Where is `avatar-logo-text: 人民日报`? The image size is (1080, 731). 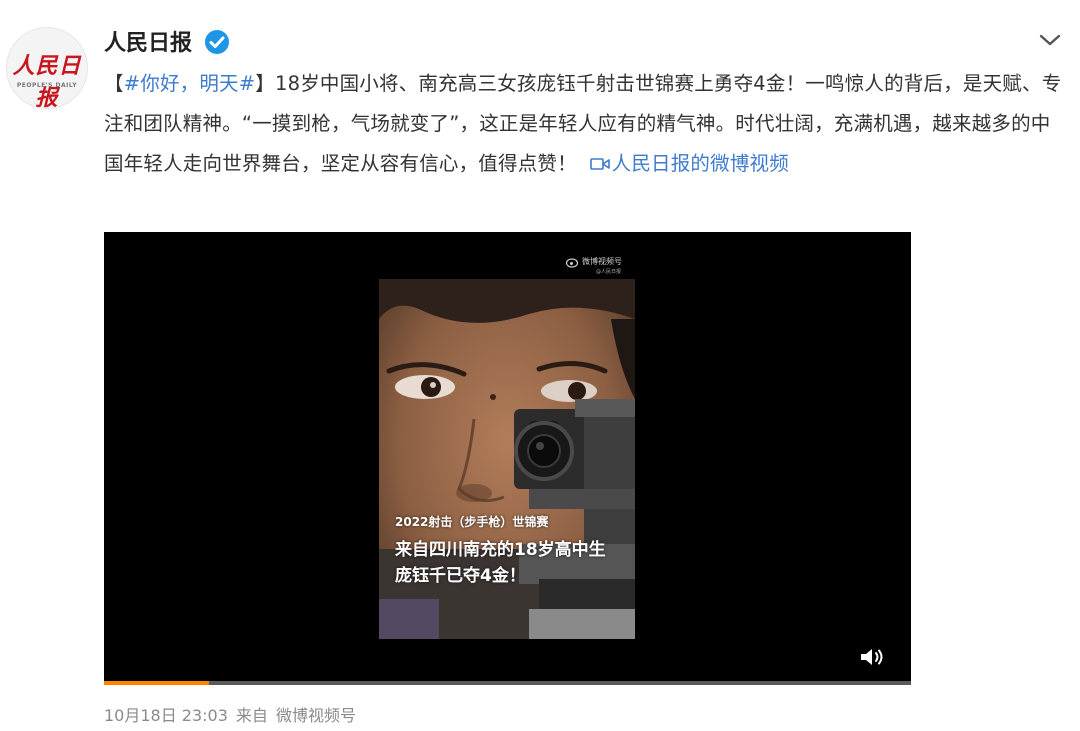 avatar-logo-text: 人民日报 is located at coordinates (47, 81).